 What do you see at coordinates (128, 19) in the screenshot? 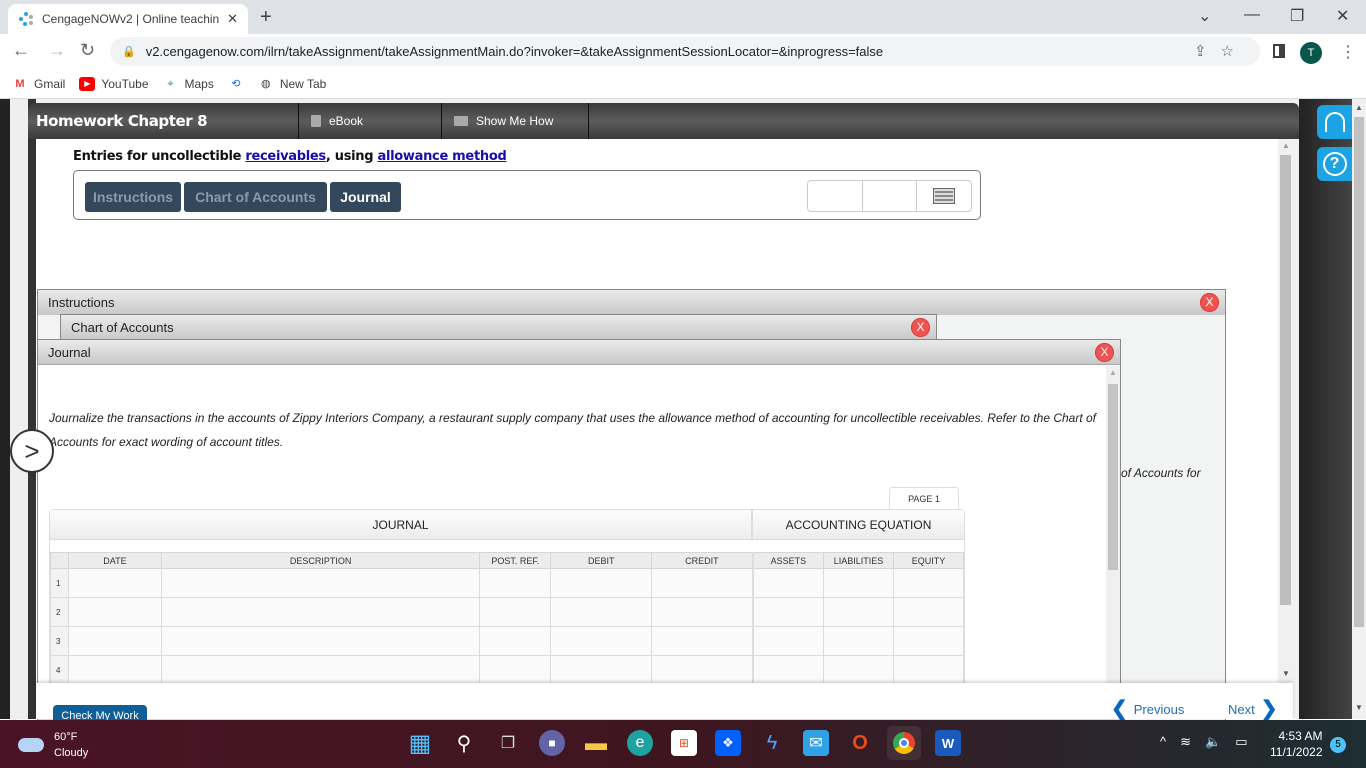
I see `browser-tab: CengageNOWv2 | Online teachin ✕` at bounding box center [128, 19].